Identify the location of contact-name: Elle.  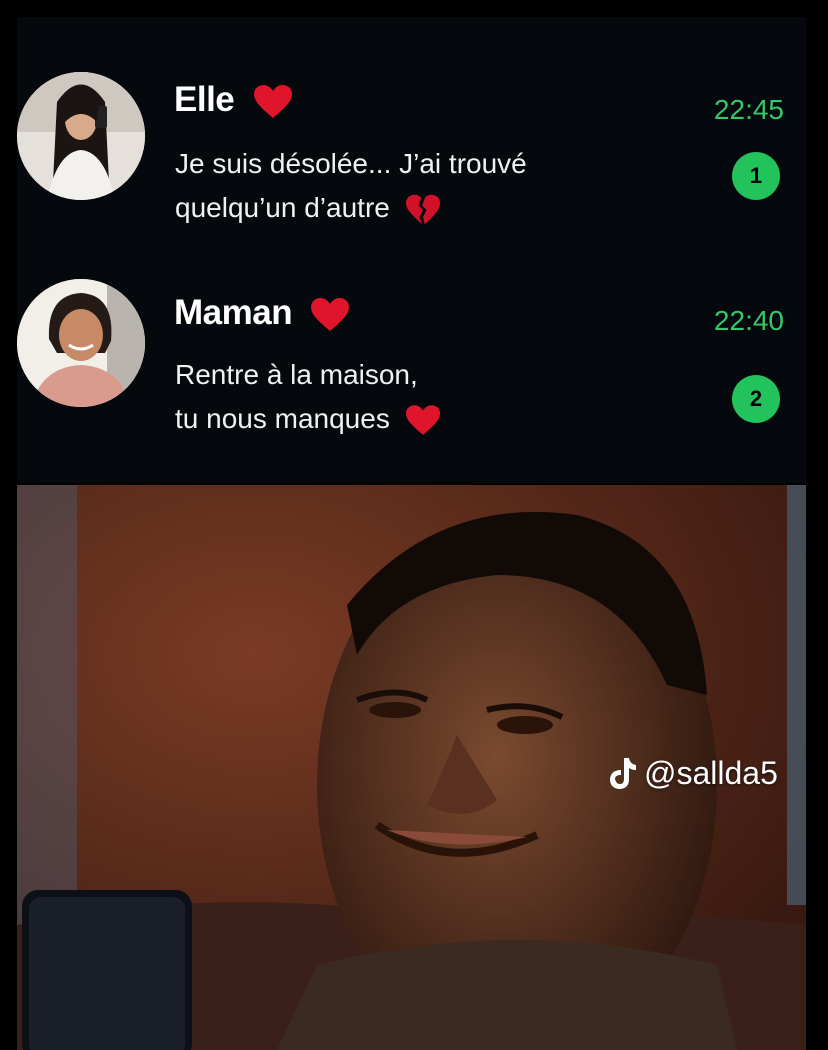
(233, 100).